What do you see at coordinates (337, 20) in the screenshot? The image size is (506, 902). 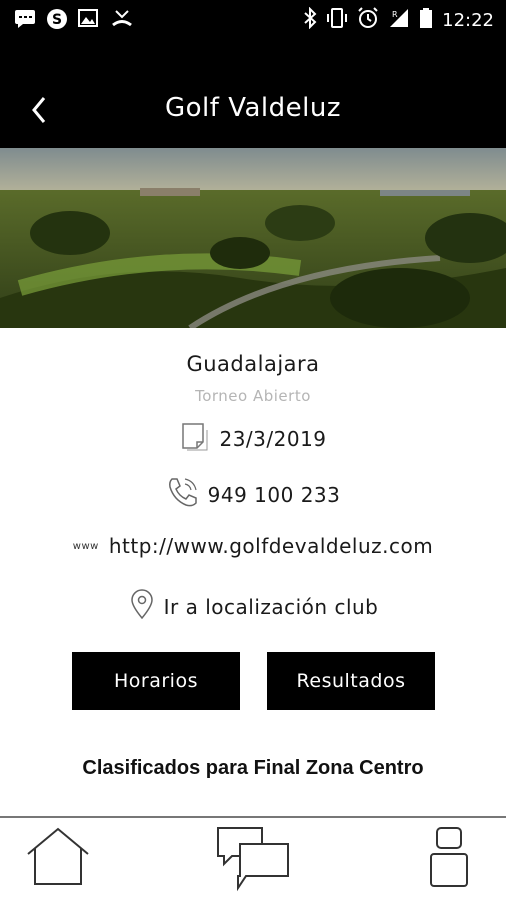 I see `vibrate-icon` at bounding box center [337, 20].